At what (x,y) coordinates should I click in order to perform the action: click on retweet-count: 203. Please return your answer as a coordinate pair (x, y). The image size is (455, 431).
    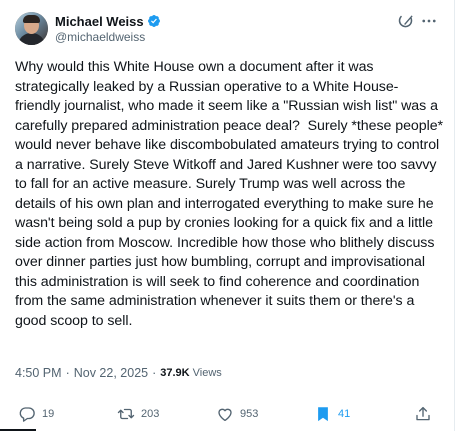
    Looking at the image, I should click on (150, 414).